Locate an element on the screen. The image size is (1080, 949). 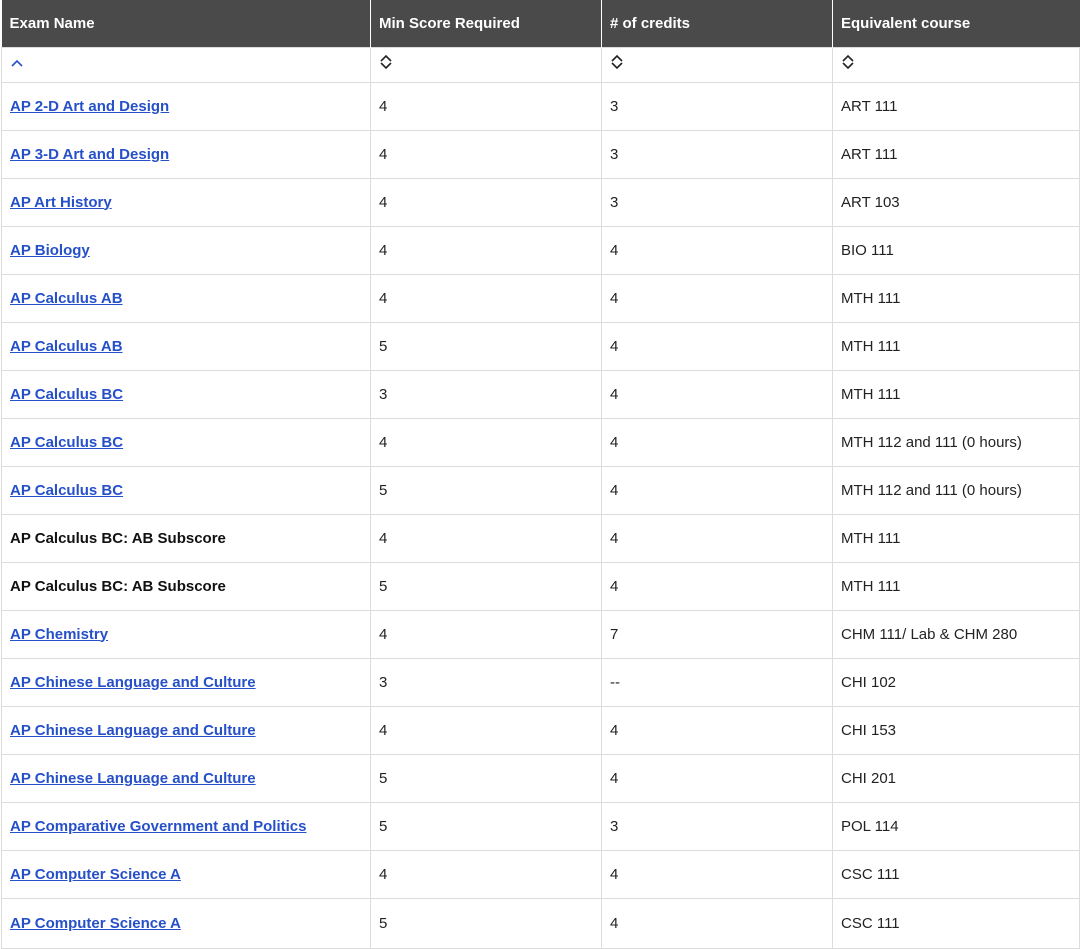
exam-link: AP 2-D Art and Design is located at coordinates (89, 106).